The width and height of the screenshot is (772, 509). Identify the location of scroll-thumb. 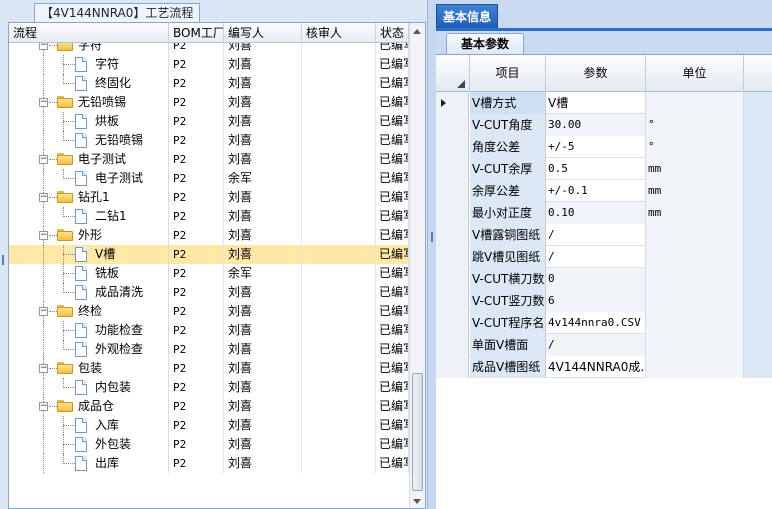
(417, 432).